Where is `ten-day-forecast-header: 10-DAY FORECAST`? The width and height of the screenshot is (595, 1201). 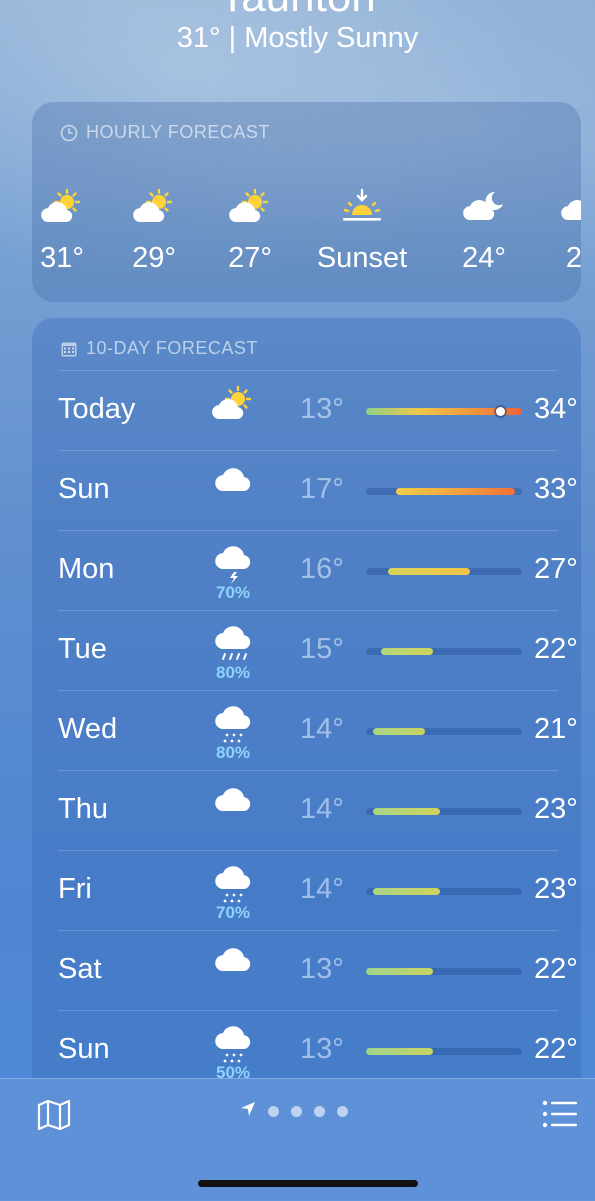 ten-day-forecast-header: 10-DAY FORECAST is located at coordinates (159, 348).